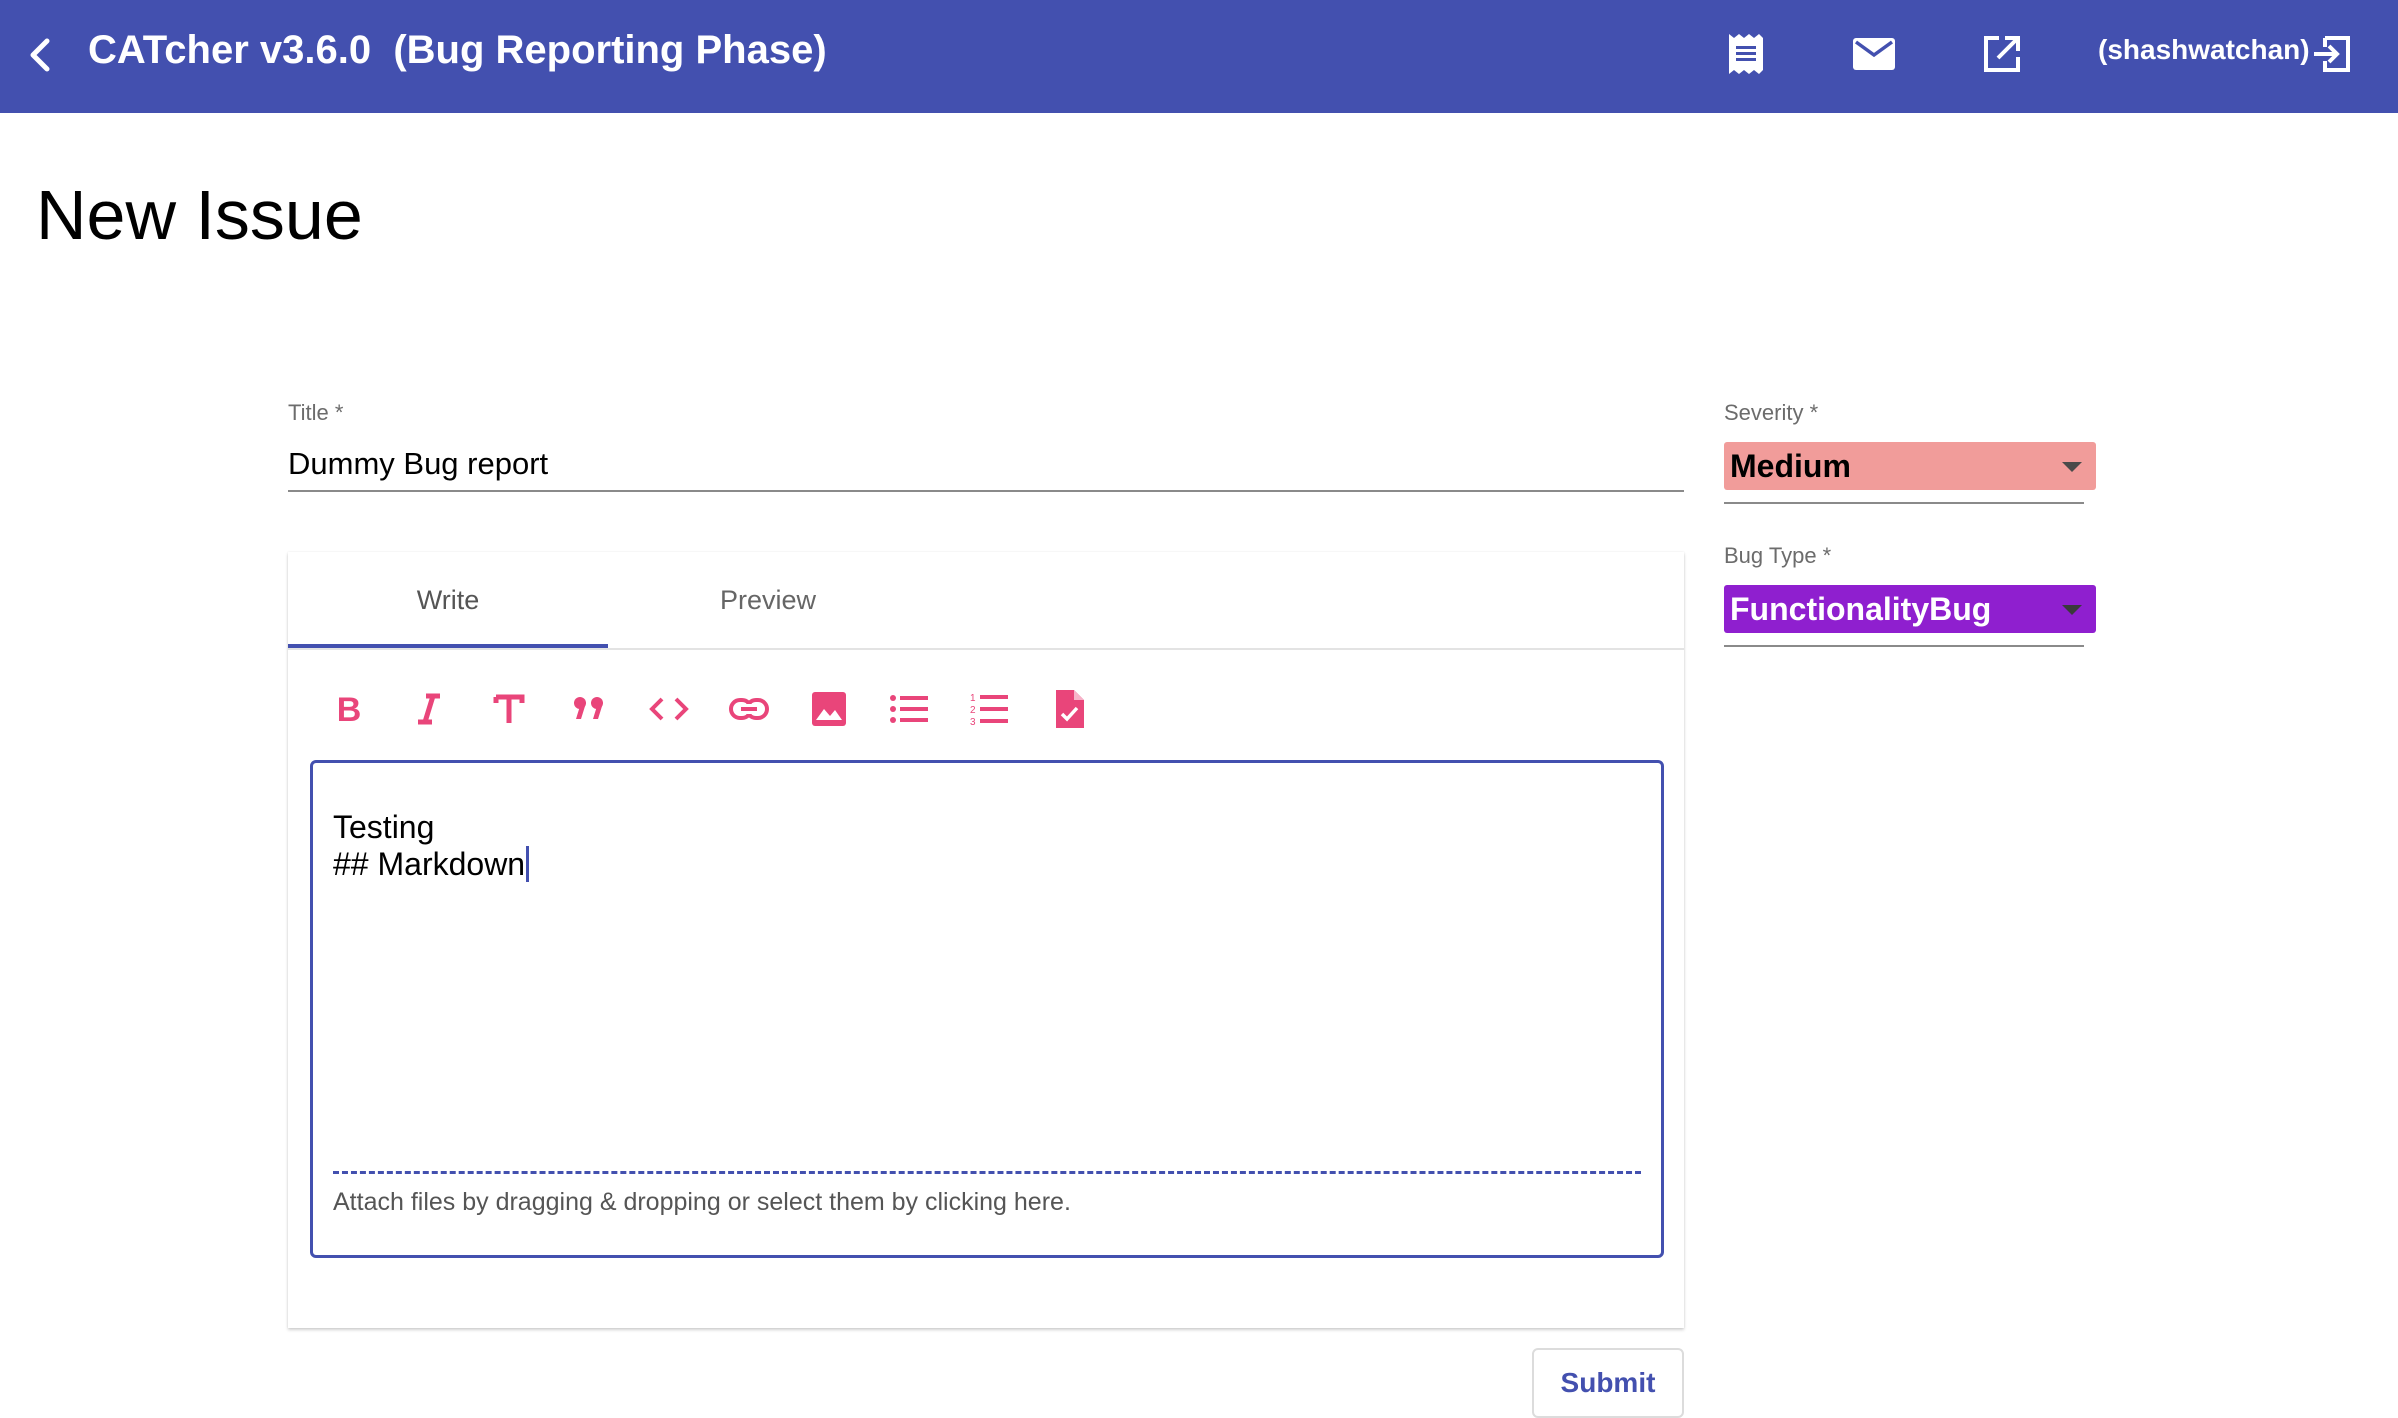 This screenshot has width=2398, height=1418. I want to click on description-line-1: Testing, so click(384, 827).